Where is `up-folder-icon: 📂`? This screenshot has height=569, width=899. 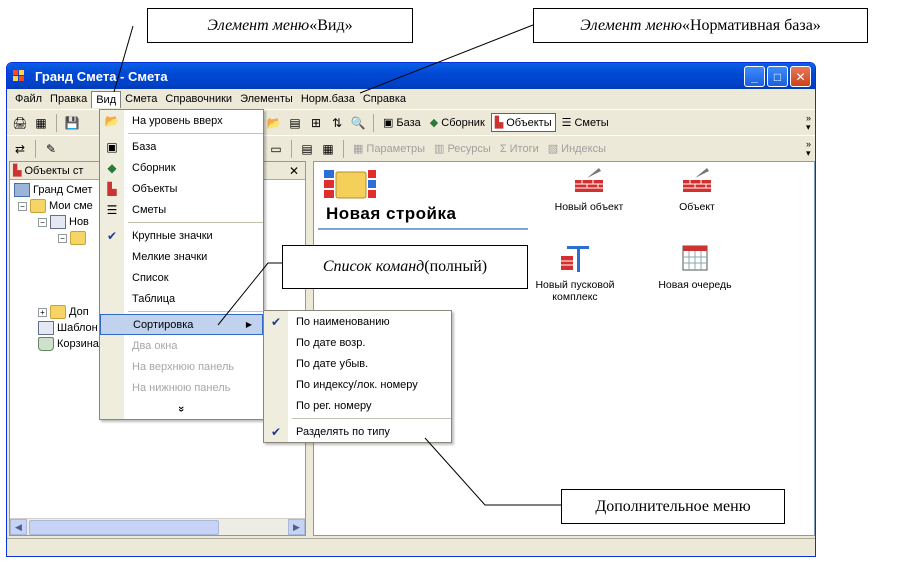 up-folder-icon: 📂 is located at coordinates (112, 120).